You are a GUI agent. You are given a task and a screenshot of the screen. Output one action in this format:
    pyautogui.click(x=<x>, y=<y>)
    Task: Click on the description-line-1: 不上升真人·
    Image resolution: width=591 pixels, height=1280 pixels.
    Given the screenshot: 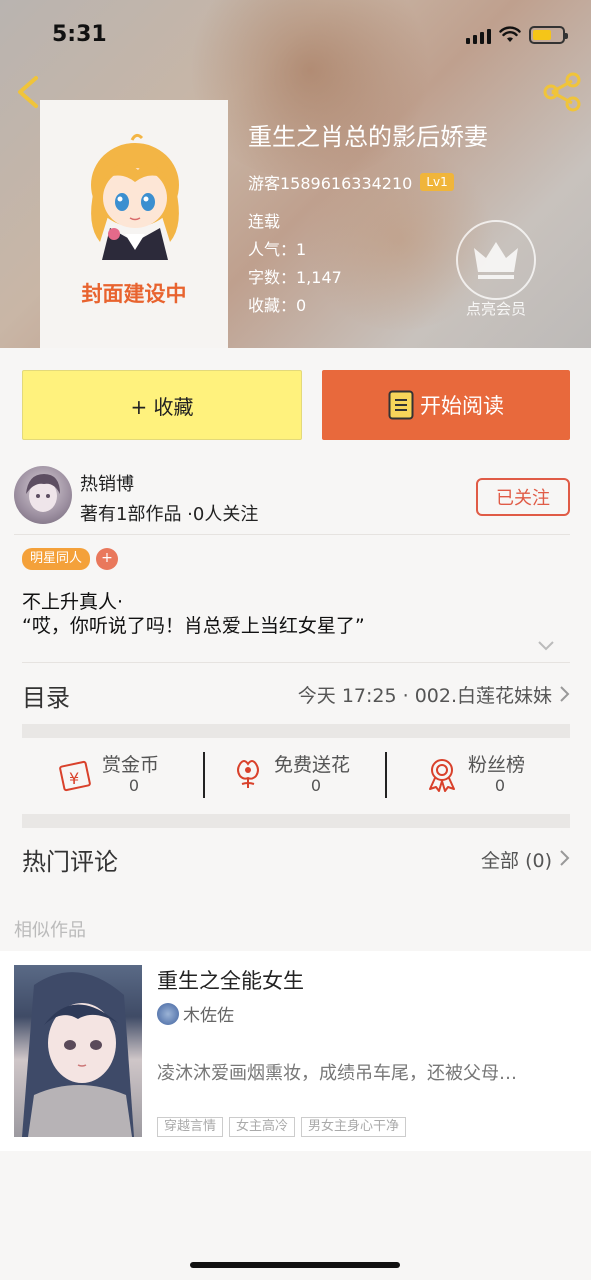 What is the action you would take?
    pyautogui.click(x=73, y=602)
    